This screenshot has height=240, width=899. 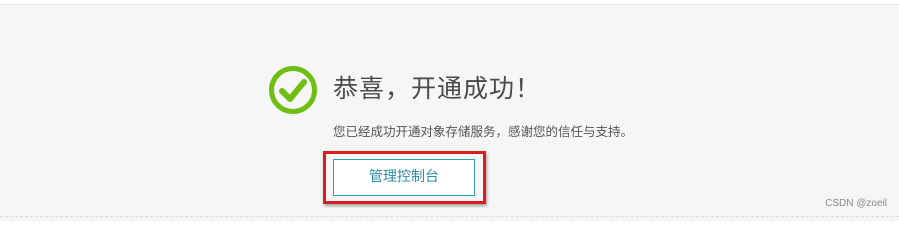 What do you see at coordinates (483, 131) in the screenshot?
I see `success-message: 您已经成功开通对象存储服务，感谢您的信任与支持。` at bounding box center [483, 131].